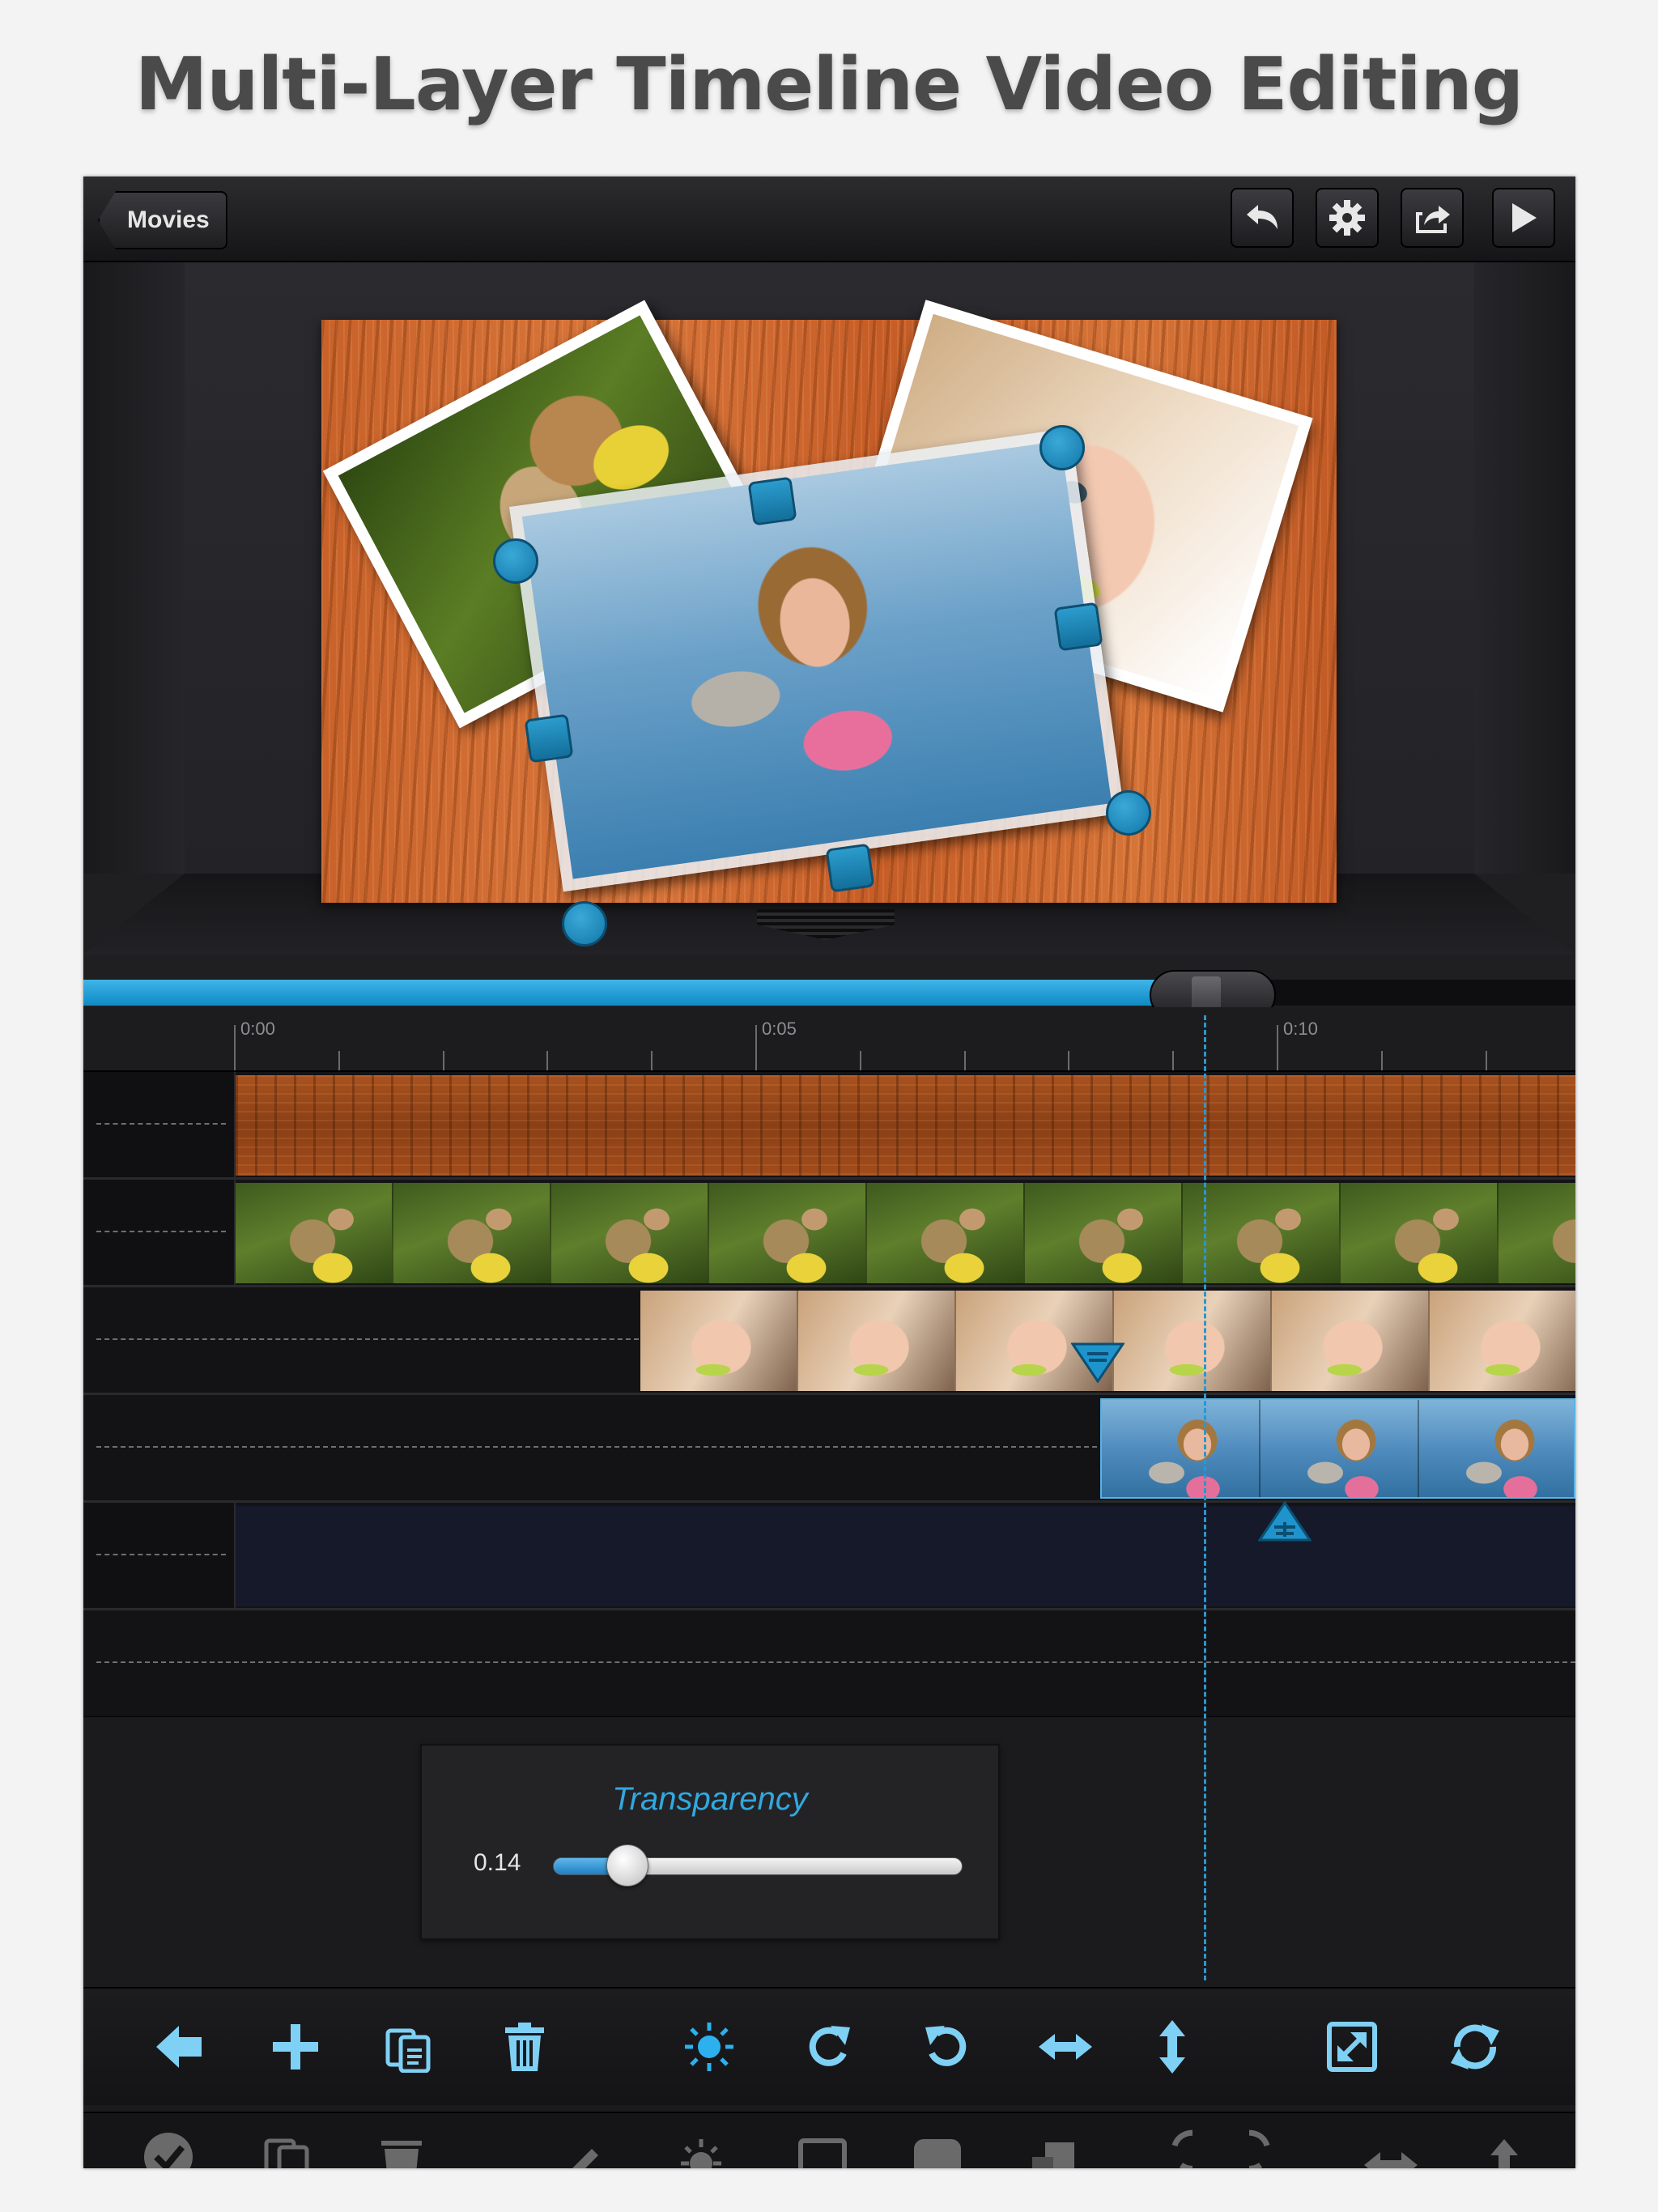  I want to click on play-icon, so click(1523, 218).